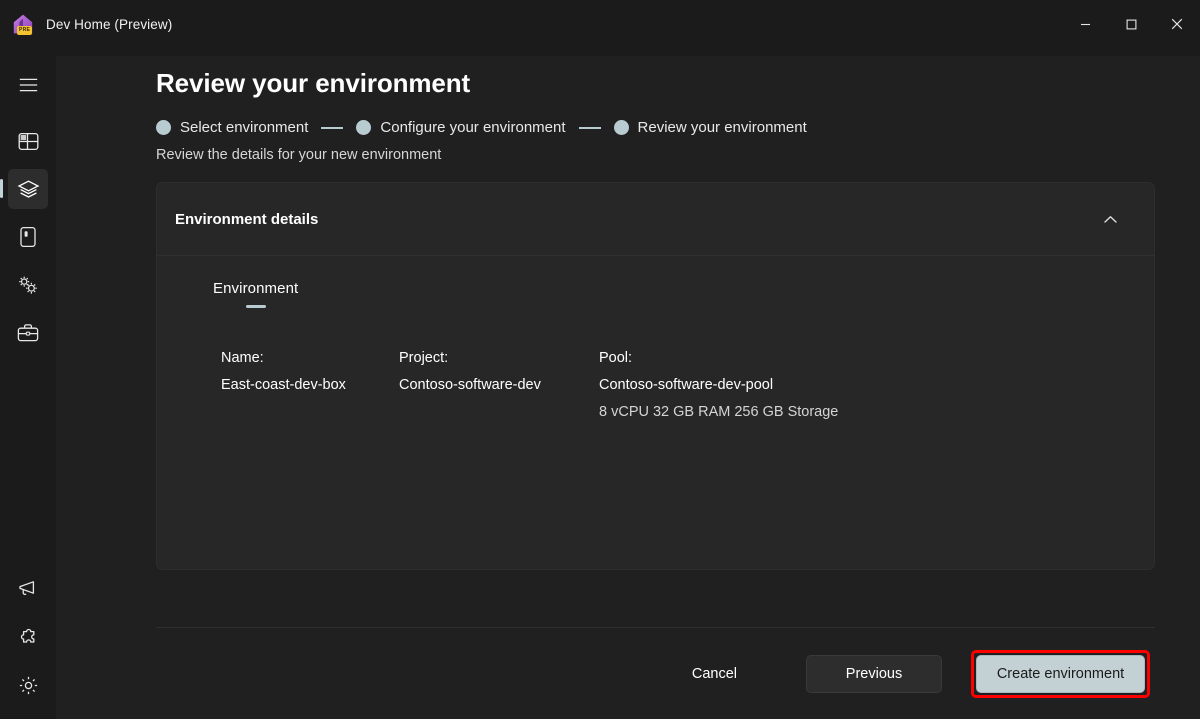  I want to click on gears-icon, so click(28, 285).